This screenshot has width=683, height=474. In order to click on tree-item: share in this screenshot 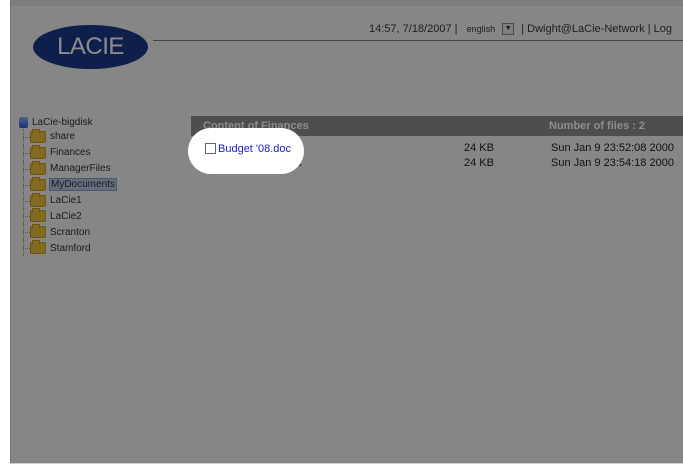, I will do `click(67, 136)`.